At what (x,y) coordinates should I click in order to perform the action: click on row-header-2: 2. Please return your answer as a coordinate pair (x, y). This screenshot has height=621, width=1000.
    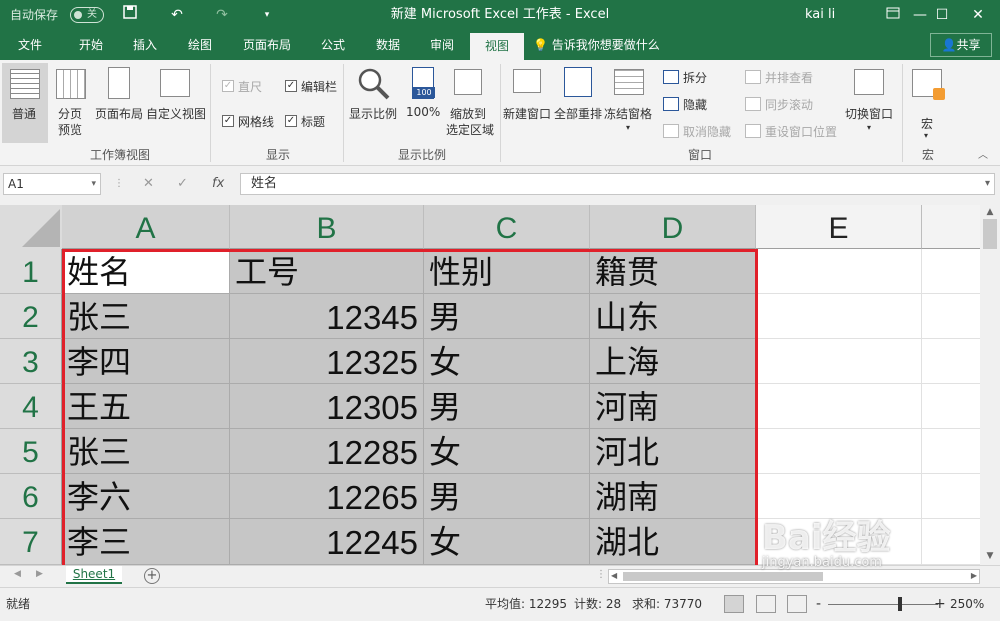
    Looking at the image, I should click on (31, 316).